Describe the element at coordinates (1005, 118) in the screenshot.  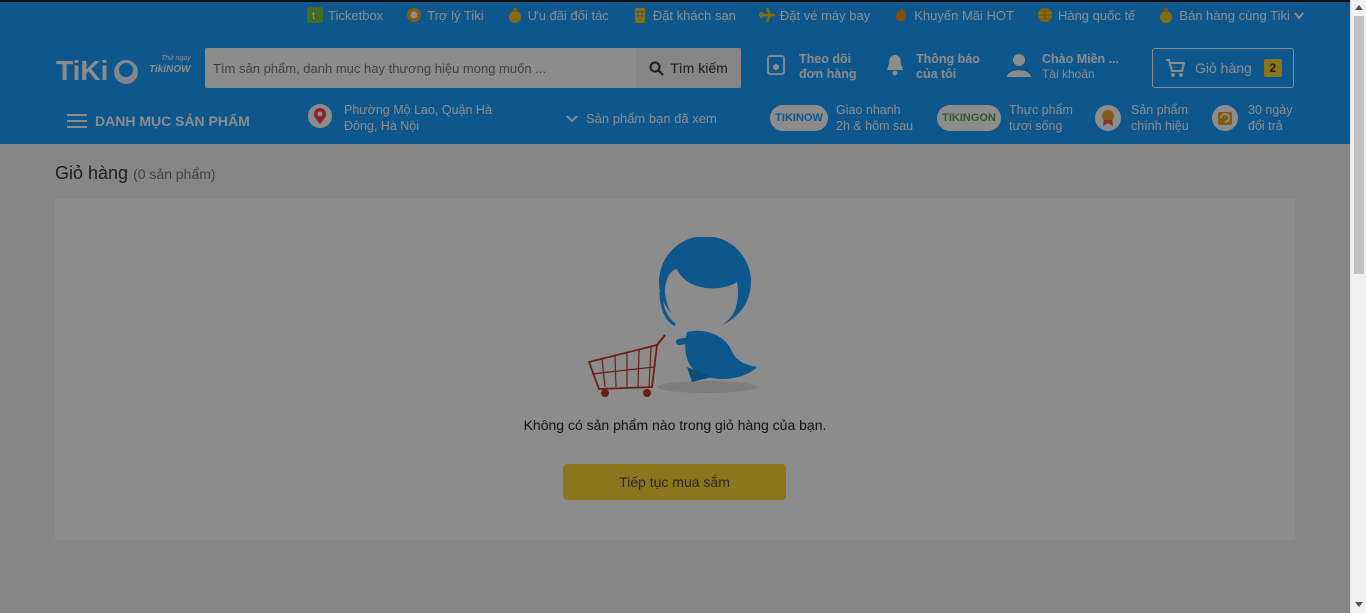
I see `promo-tikingon: TIKINGON Thực phẩm tươi sống` at that location.